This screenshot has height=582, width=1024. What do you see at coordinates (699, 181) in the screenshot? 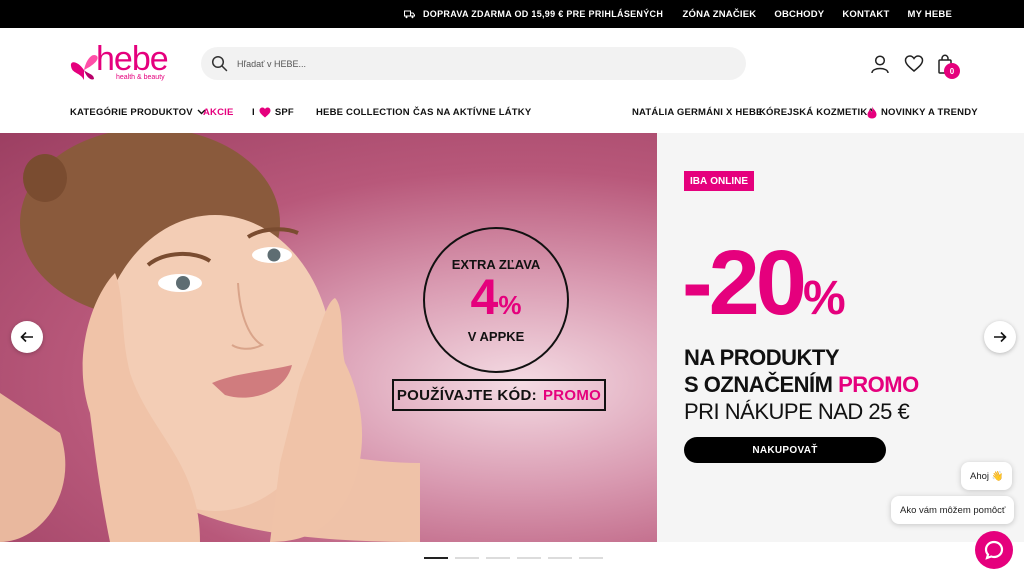
I see `online-only-tag-a: IBA` at bounding box center [699, 181].